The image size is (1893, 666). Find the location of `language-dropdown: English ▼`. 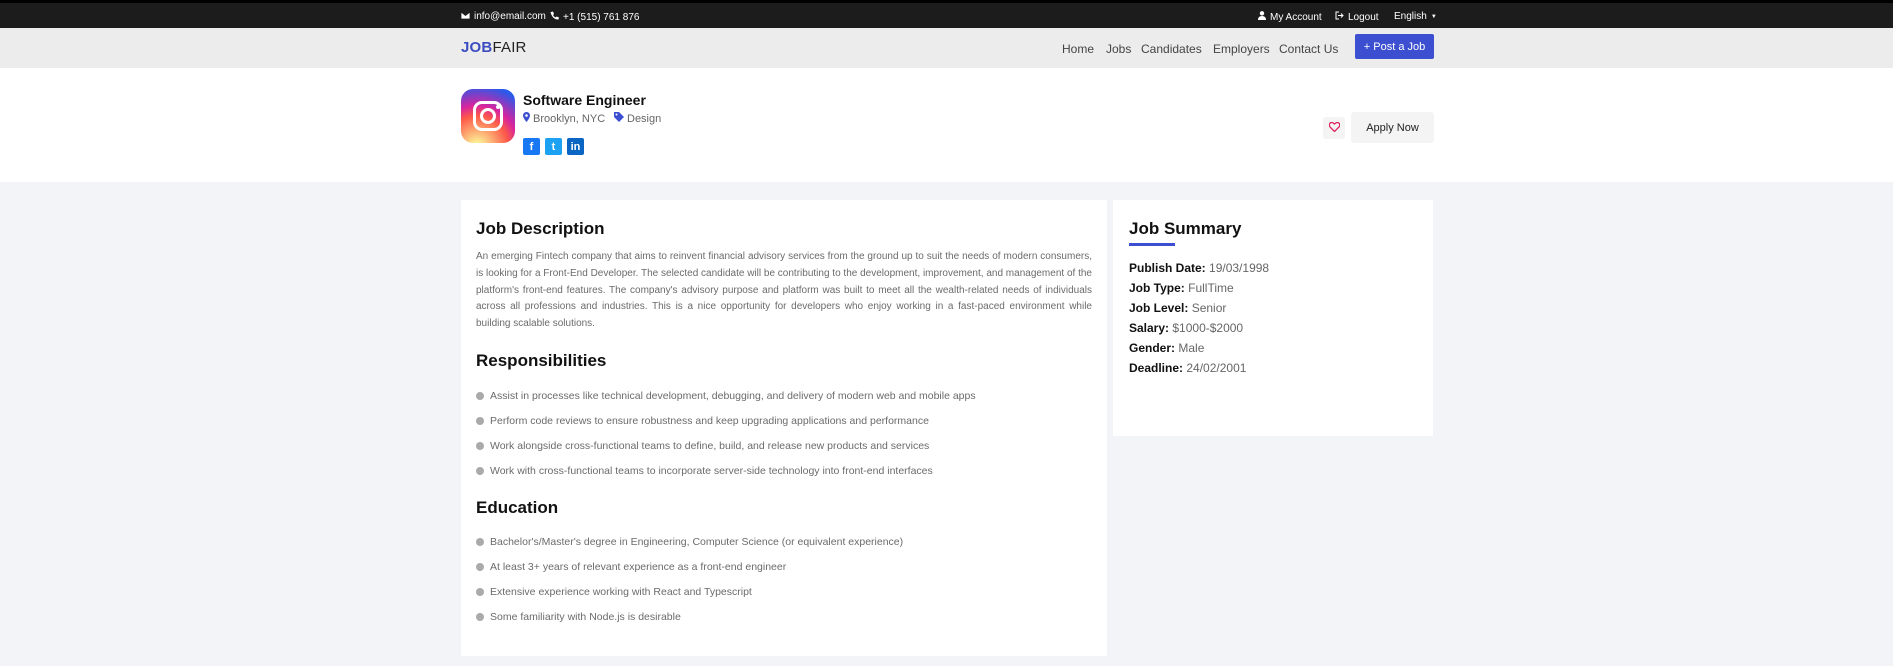

language-dropdown: English ▼ is located at coordinates (1415, 16).